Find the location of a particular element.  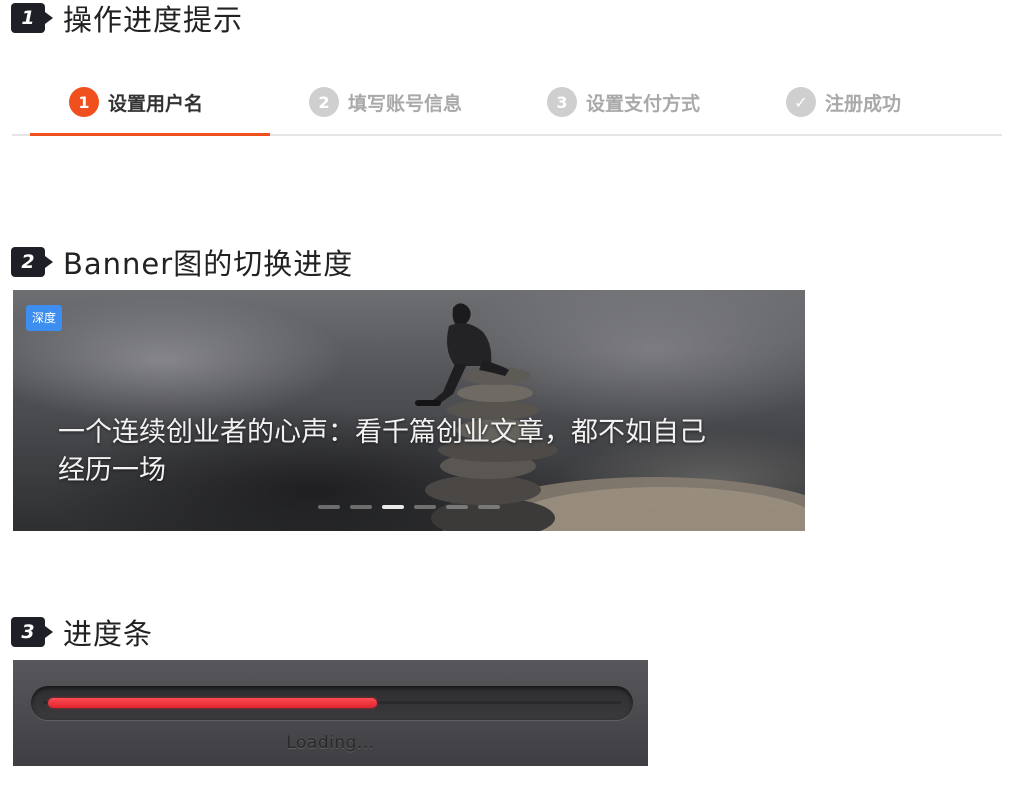

step-fill-account-info: 2 填写账号信息 is located at coordinates (385, 102).